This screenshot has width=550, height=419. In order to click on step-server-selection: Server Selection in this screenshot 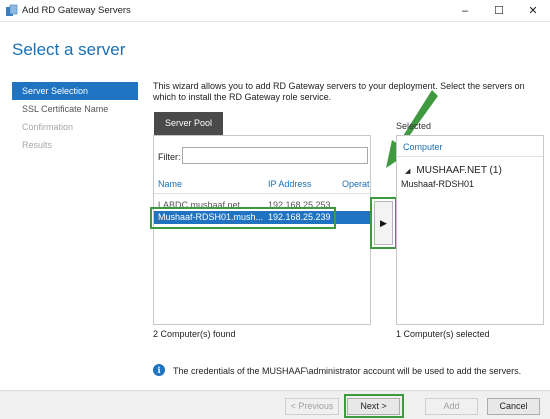, I will do `click(75, 91)`.